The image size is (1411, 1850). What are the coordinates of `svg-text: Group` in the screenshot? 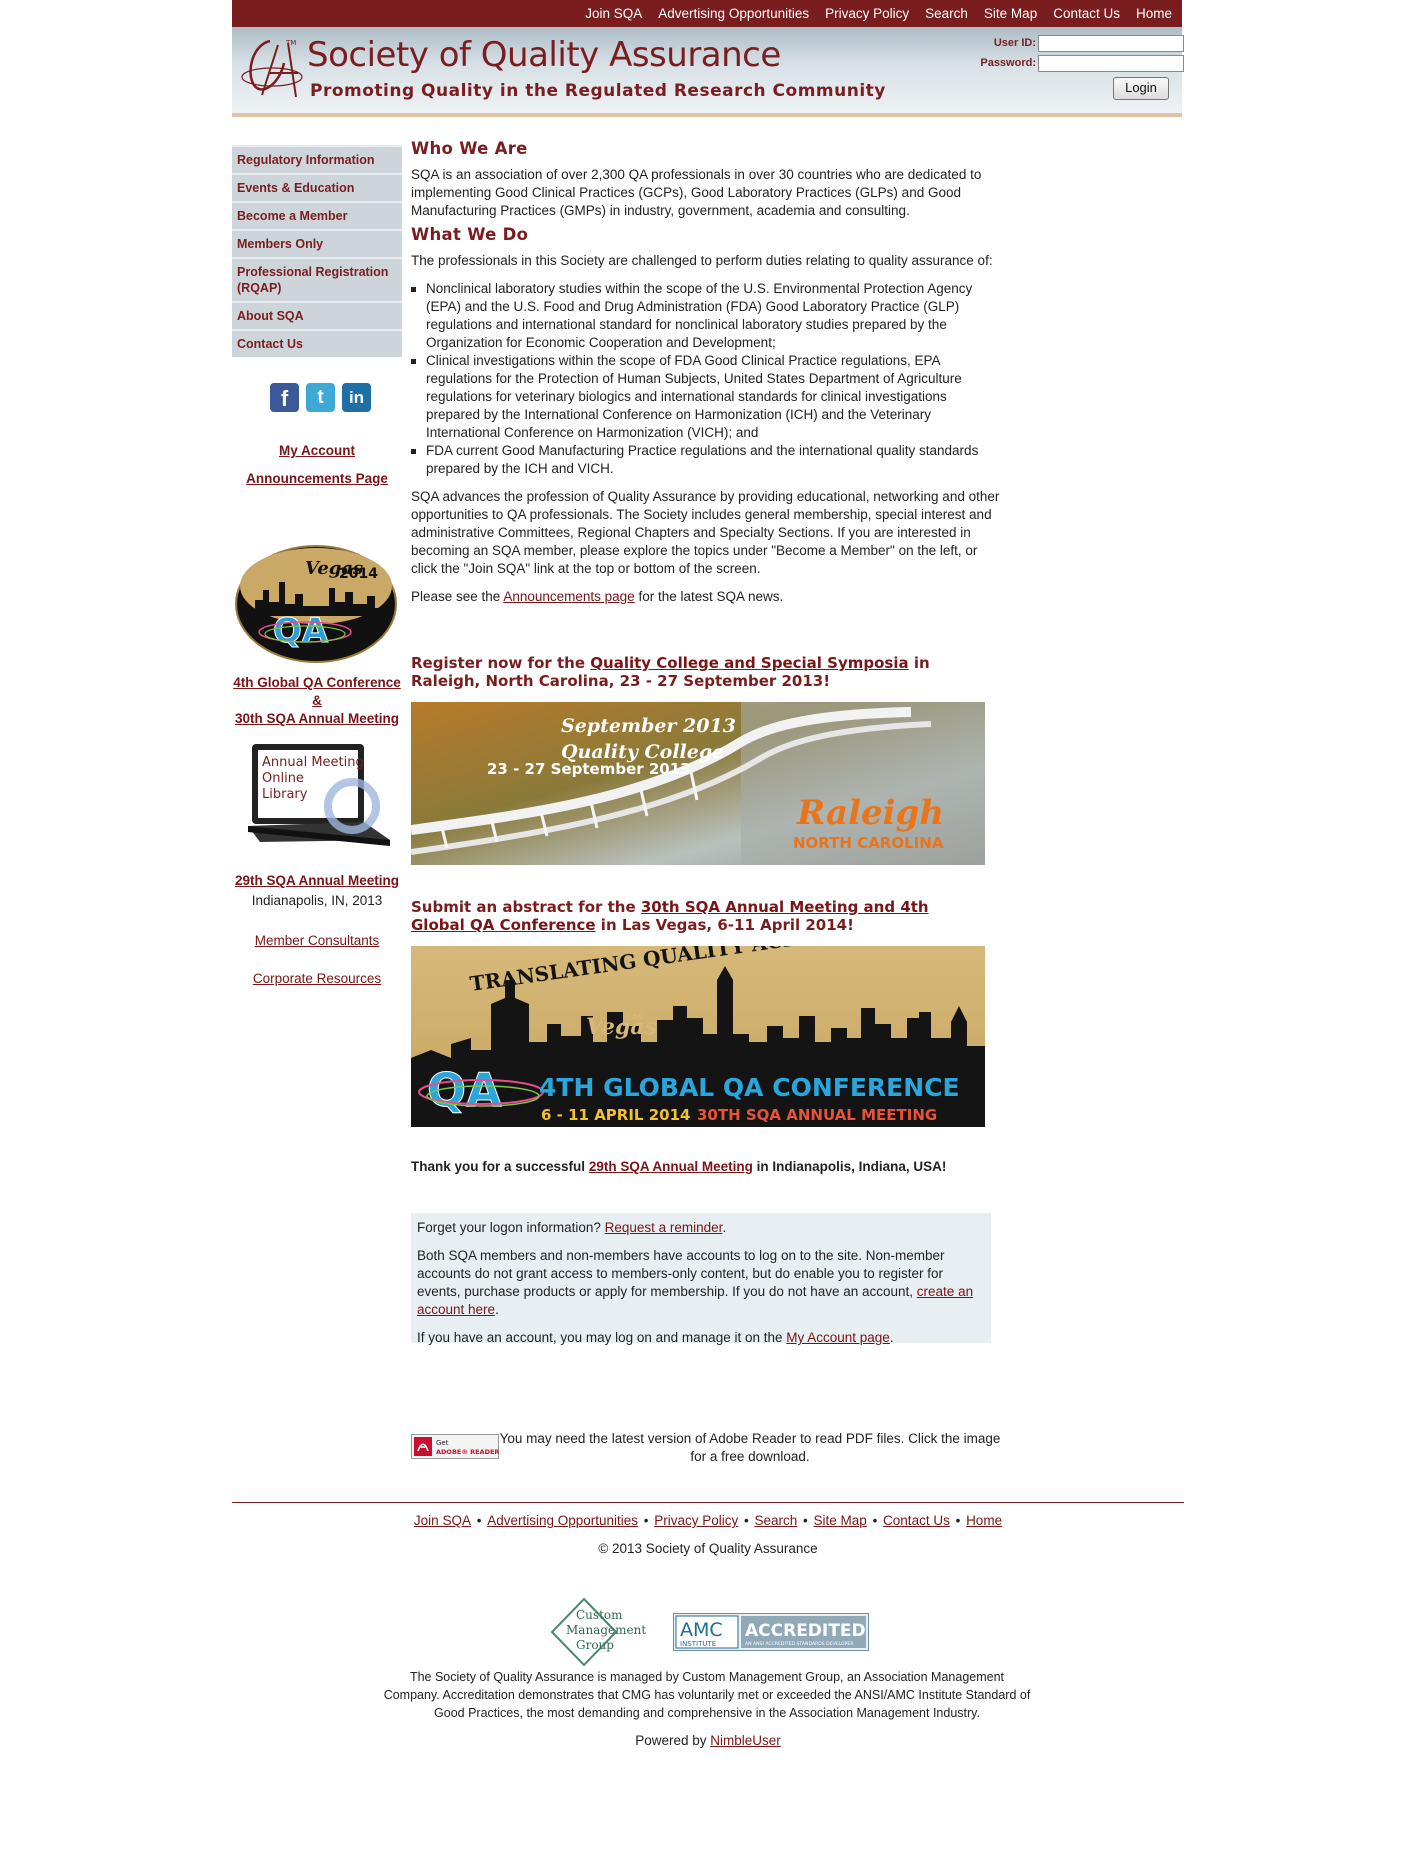 It's located at (595, 1645).